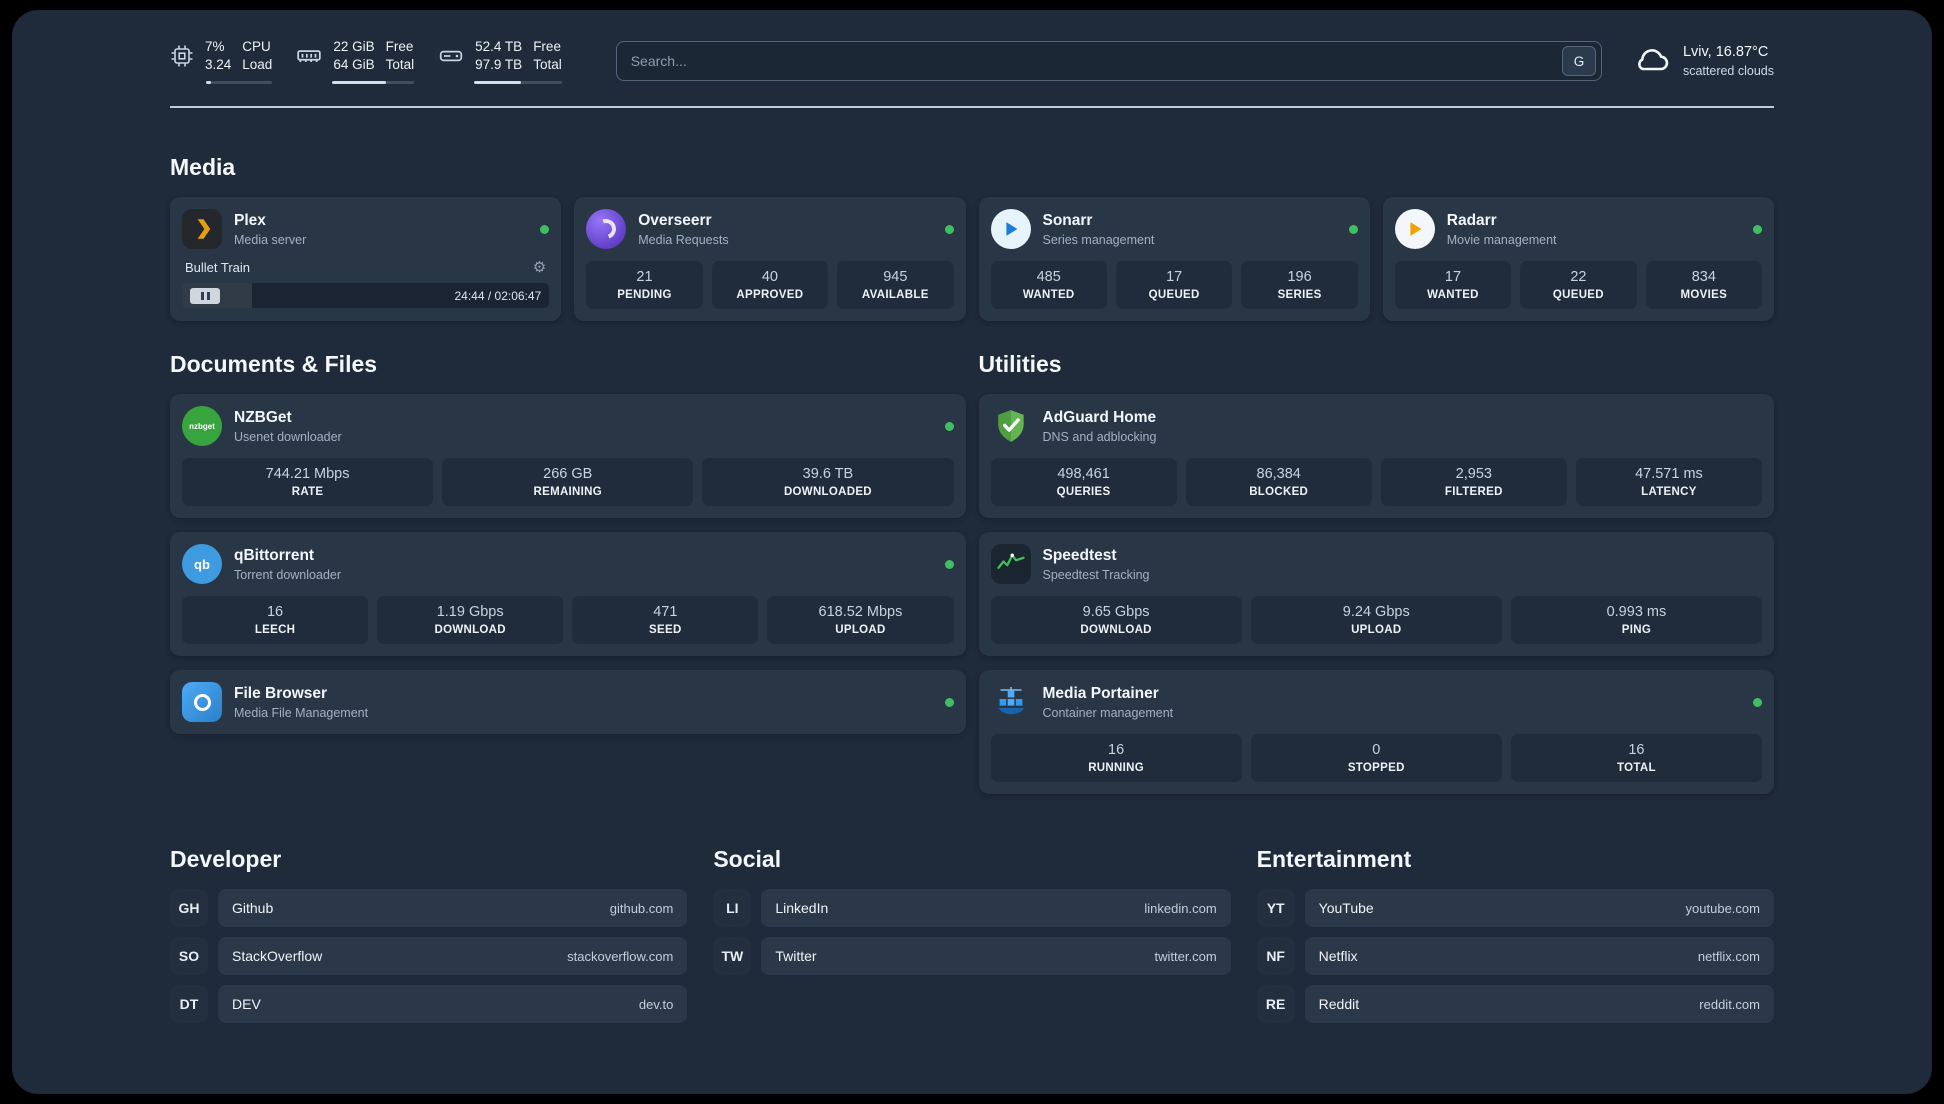  I want to click on disk-widget: 52.4 TB 97.9 TB Free Total, so click(500, 61).